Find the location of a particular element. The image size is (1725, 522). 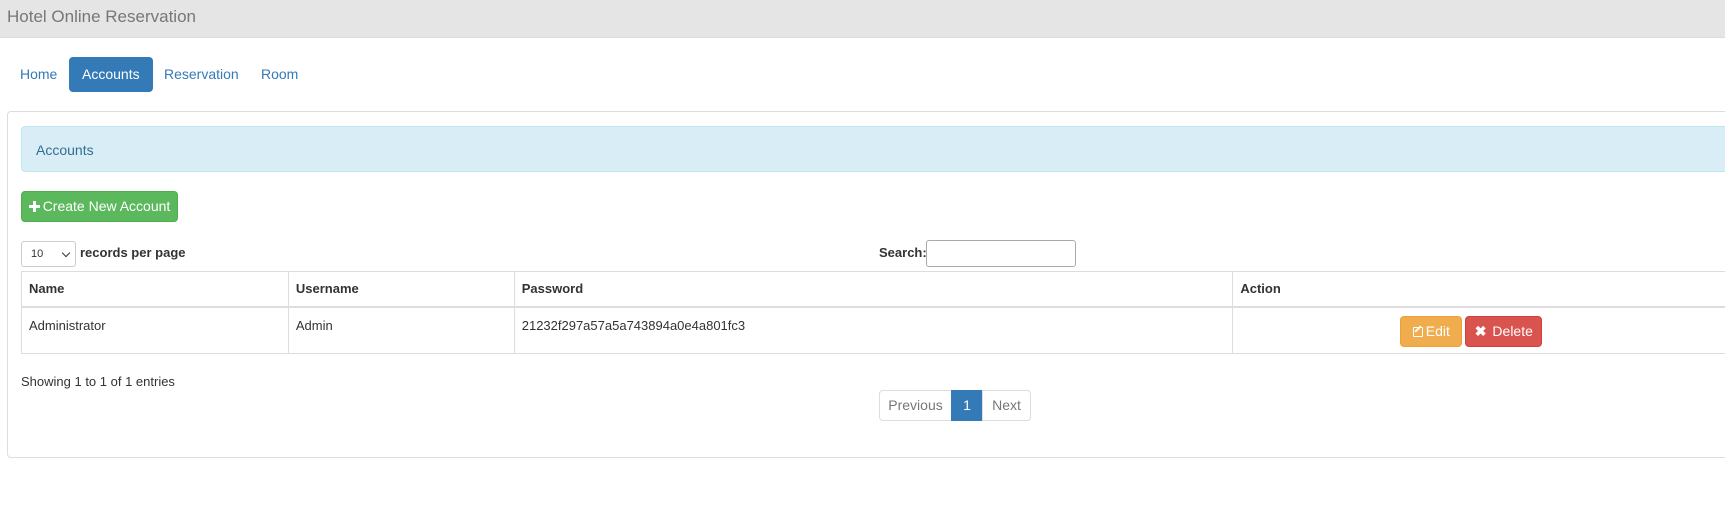

cell-action: Edit ✖ Delete is located at coordinates (1478, 330).